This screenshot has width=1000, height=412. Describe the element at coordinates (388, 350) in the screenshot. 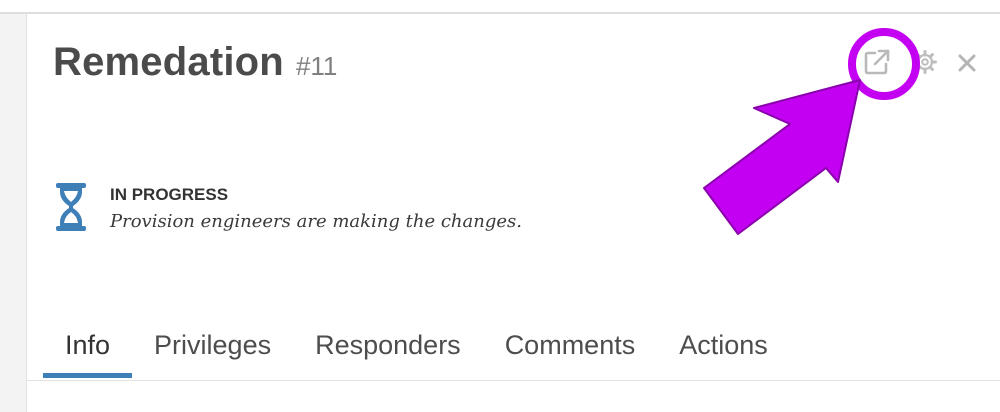

I see `tab-responders: Responders` at that location.